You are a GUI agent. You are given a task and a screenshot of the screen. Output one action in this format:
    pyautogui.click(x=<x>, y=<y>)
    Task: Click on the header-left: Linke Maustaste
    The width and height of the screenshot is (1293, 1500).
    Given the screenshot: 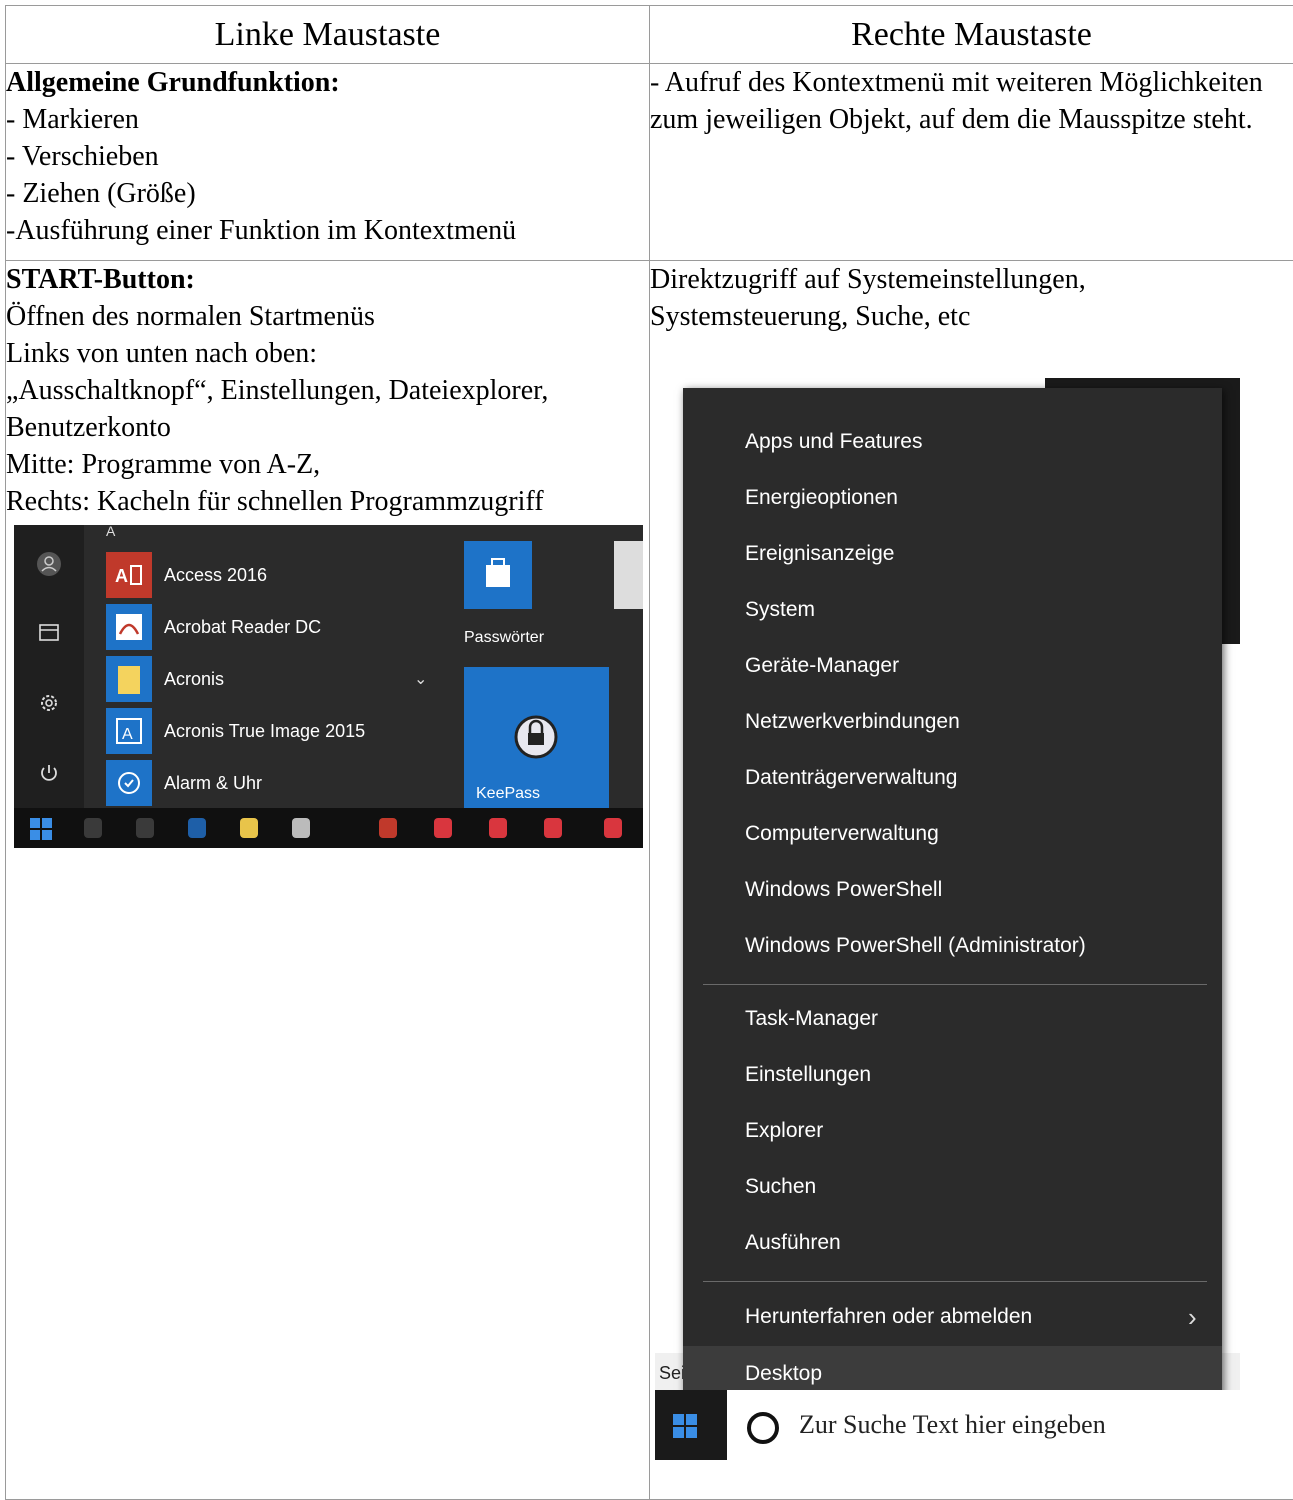 What is the action you would take?
    pyautogui.click(x=327, y=34)
    